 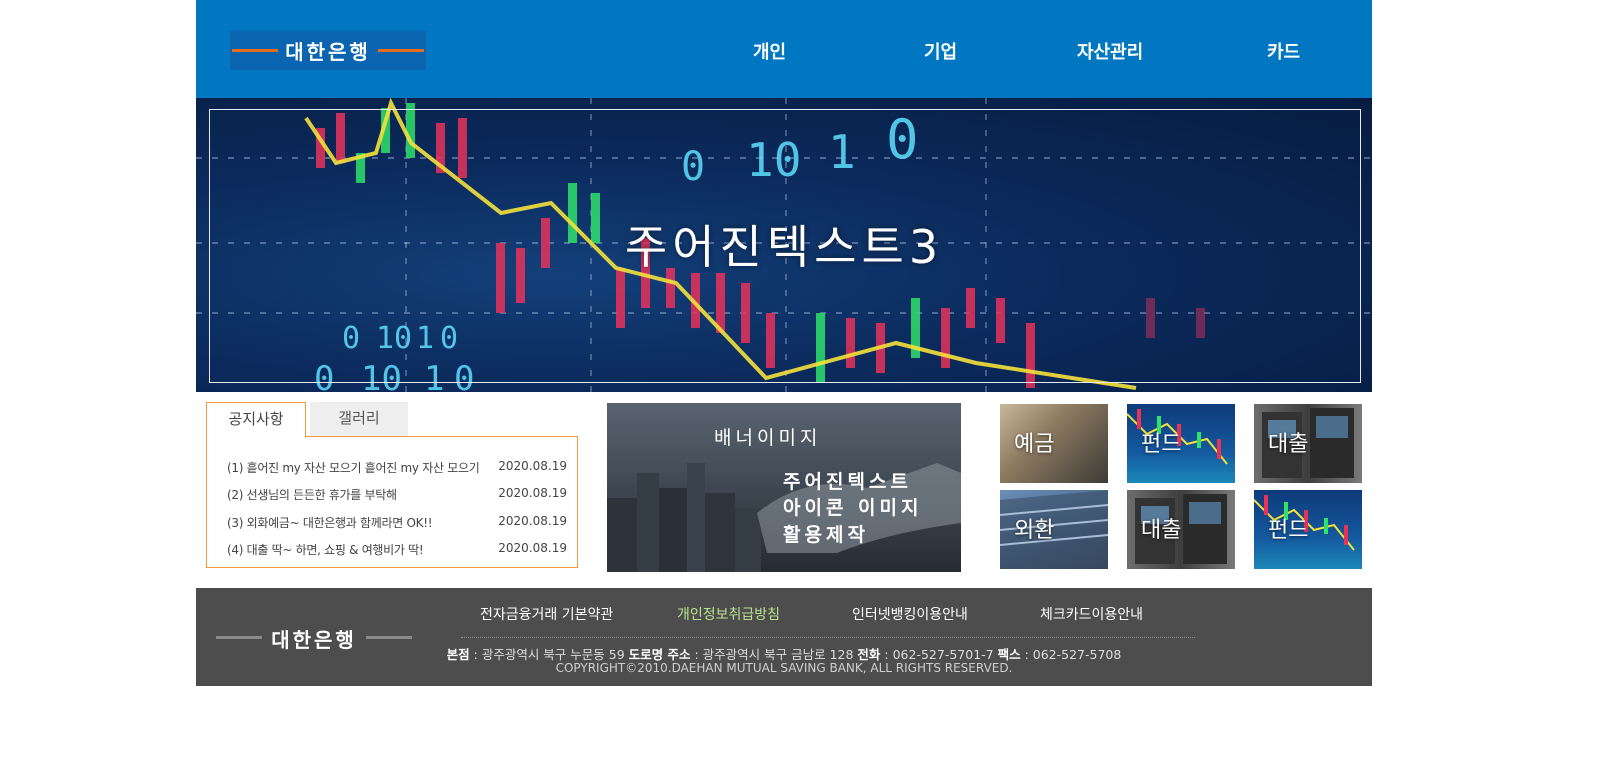 What do you see at coordinates (940, 51) in the screenshot?
I see `nav-item-business: 기업` at bounding box center [940, 51].